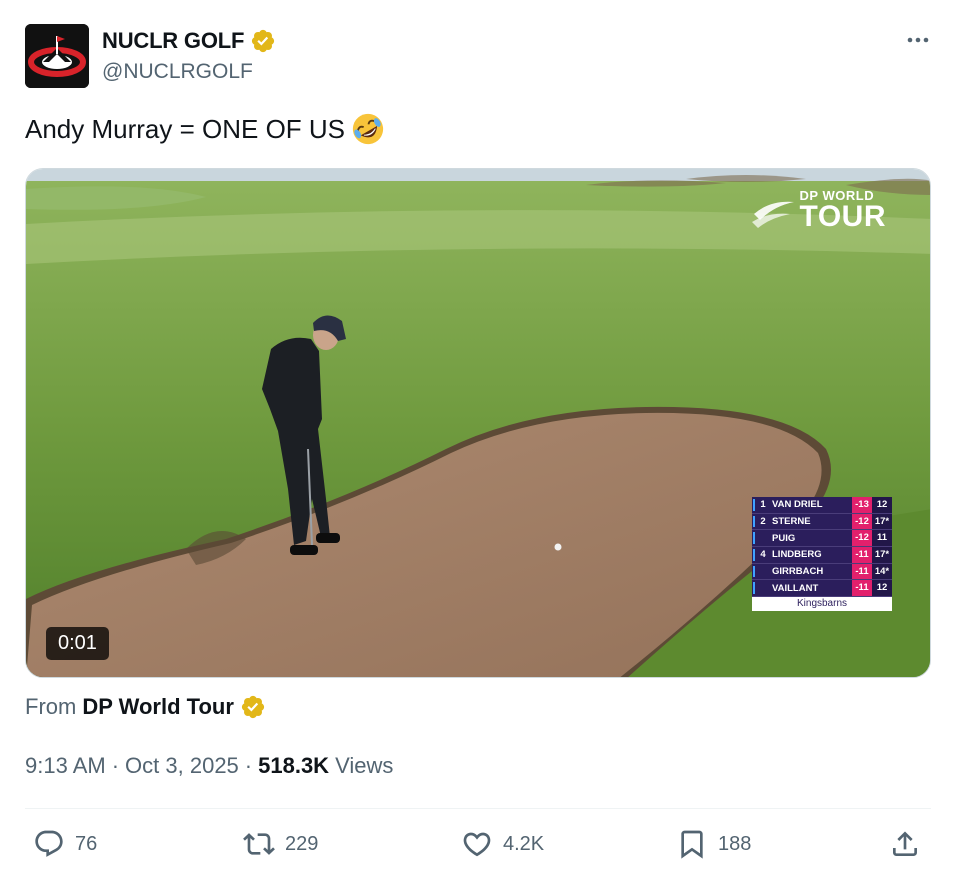 The image size is (954, 894). What do you see at coordinates (797, 555) in the screenshot?
I see `leaderboard-name: LINDBERG` at bounding box center [797, 555].